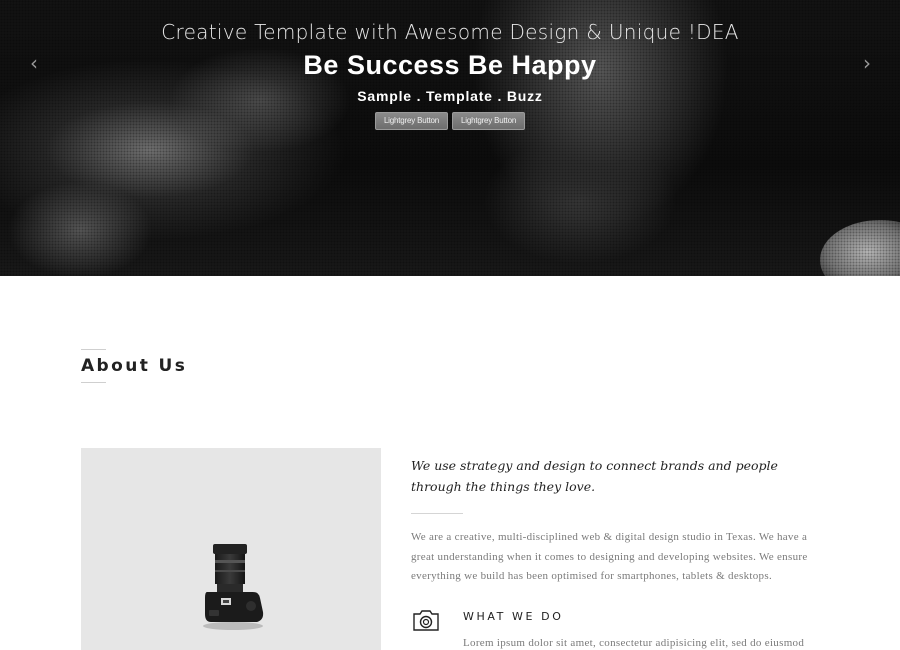  What do you see at coordinates (513, 616) in the screenshot?
I see `what-we-do-title: WHAT WE DO` at bounding box center [513, 616].